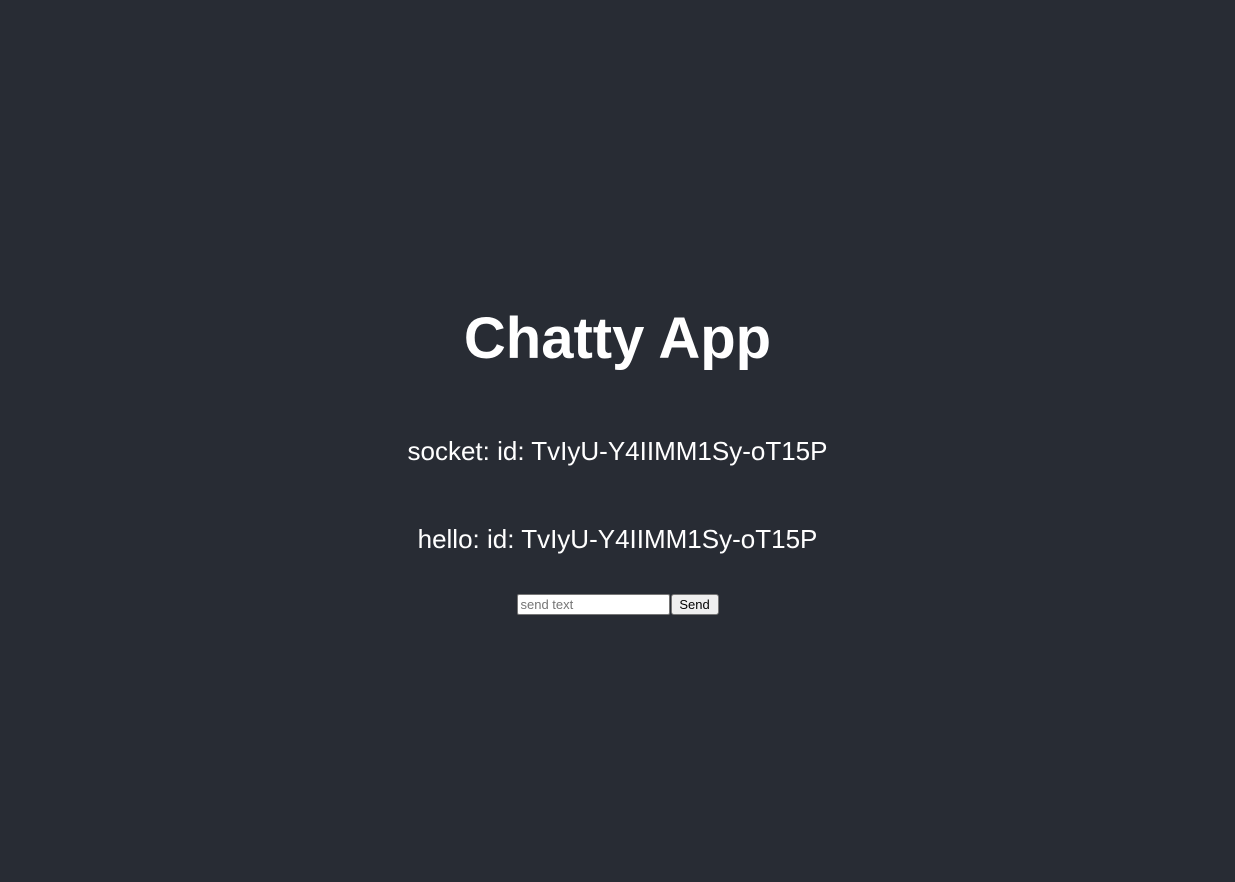 Image resolution: width=1235 pixels, height=882 pixels. What do you see at coordinates (617, 338) in the screenshot?
I see `page-title: Chatty App` at bounding box center [617, 338].